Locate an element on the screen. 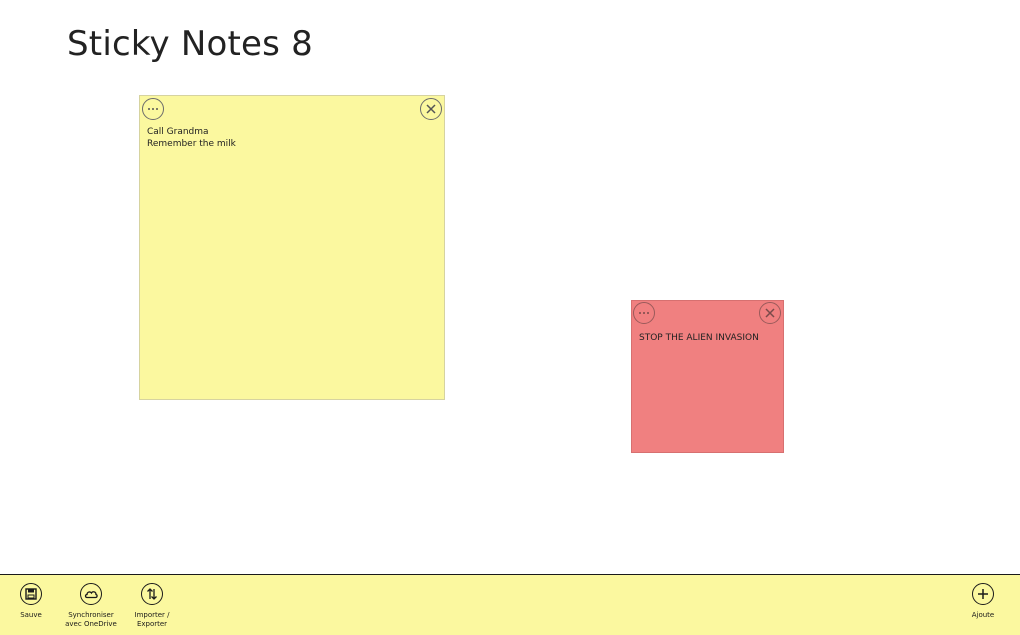 This screenshot has height=635, width=1020. add-label: Ajoute is located at coordinates (983, 615).